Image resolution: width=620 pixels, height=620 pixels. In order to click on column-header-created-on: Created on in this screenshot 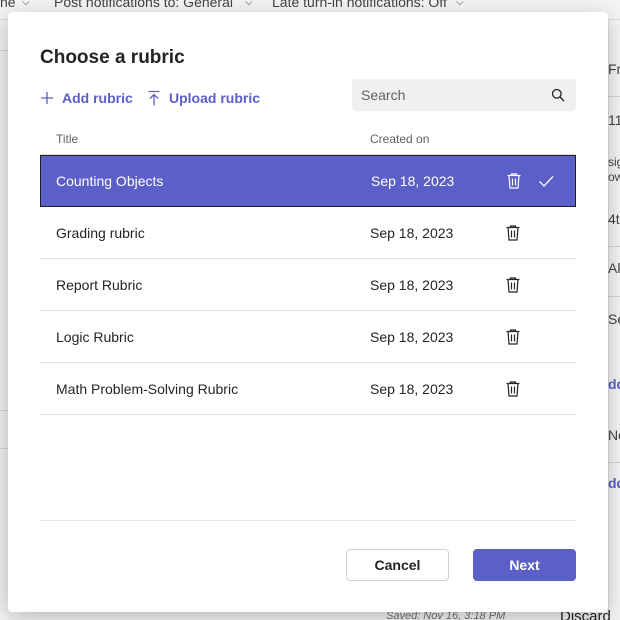, I will do `click(400, 139)`.